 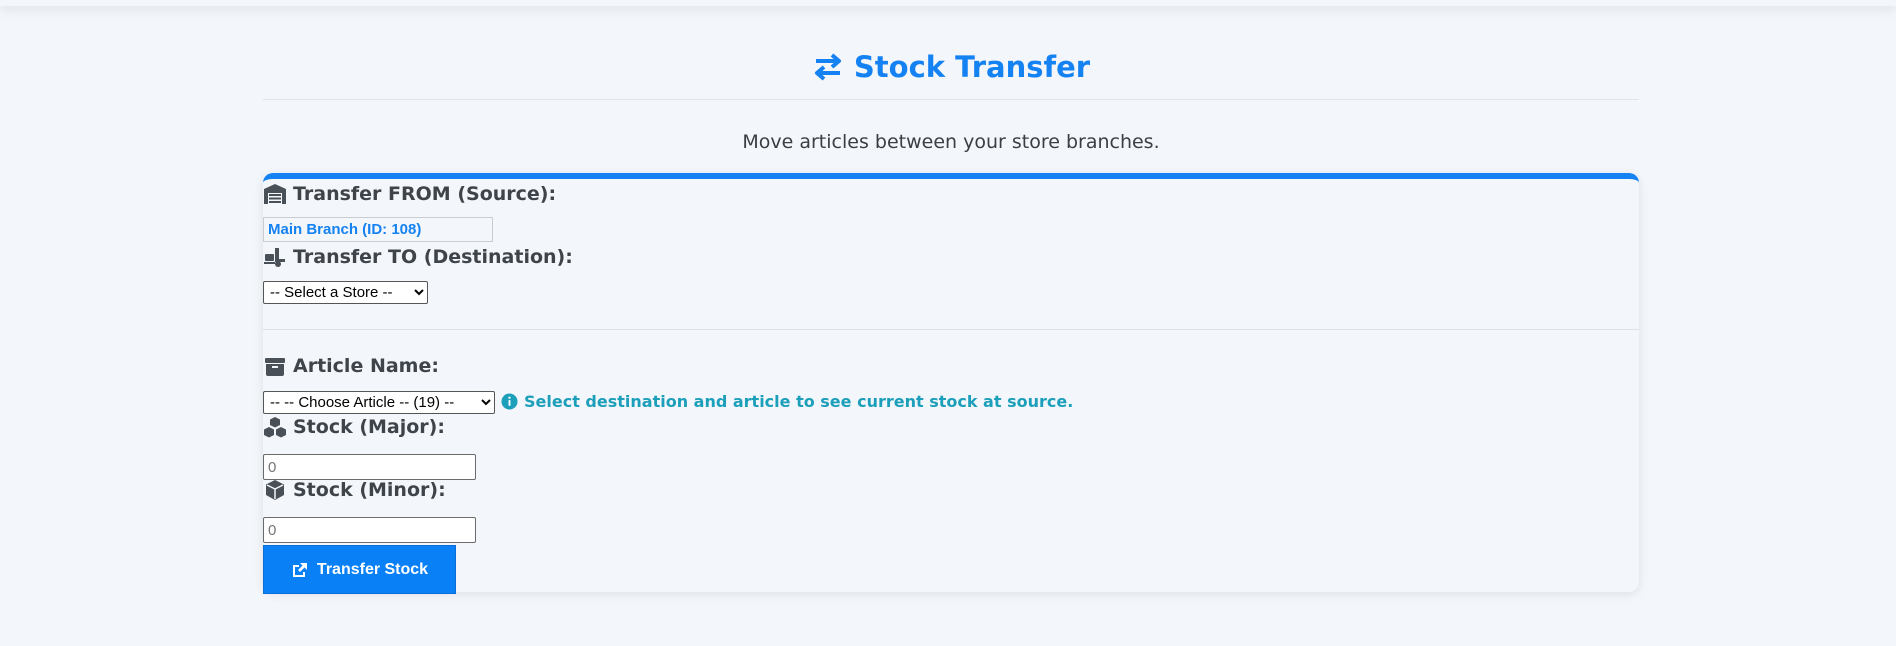 I want to click on article-select: -- -- Choose Article -- (19) --, so click(x=379, y=402).